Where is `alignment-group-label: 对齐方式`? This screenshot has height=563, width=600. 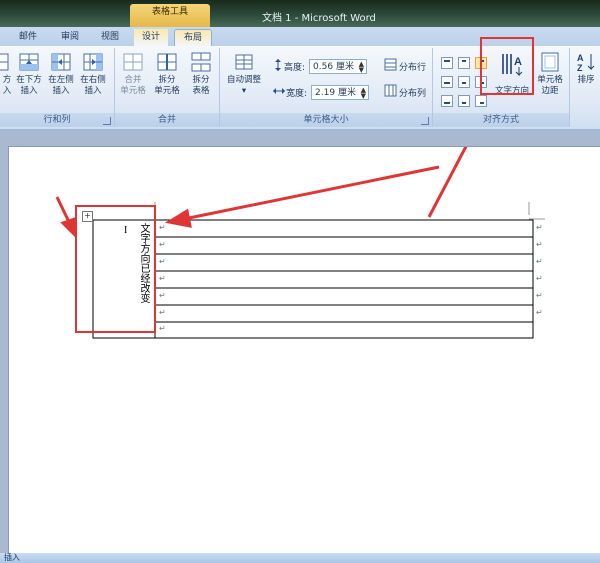
alignment-group-label: 对齐方式 is located at coordinates (501, 120).